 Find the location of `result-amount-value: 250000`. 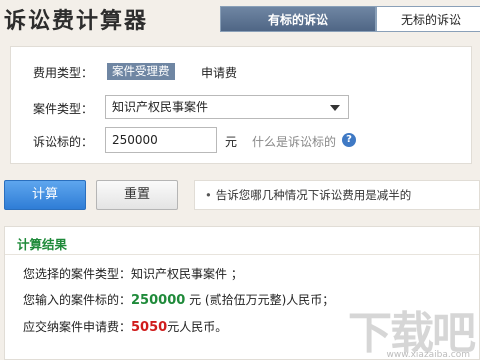

result-amount-value: 250000 is located at coordinates (158, 300).